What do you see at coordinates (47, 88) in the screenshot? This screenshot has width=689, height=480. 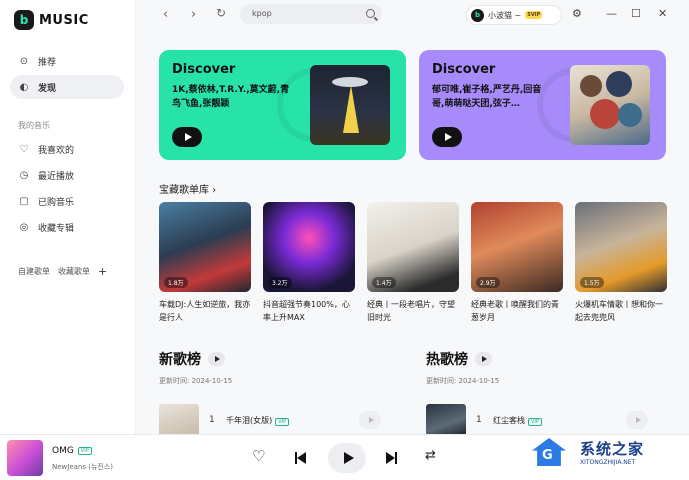 I see `sidebar-item-label: 发现` at bounding box center [47, 88].